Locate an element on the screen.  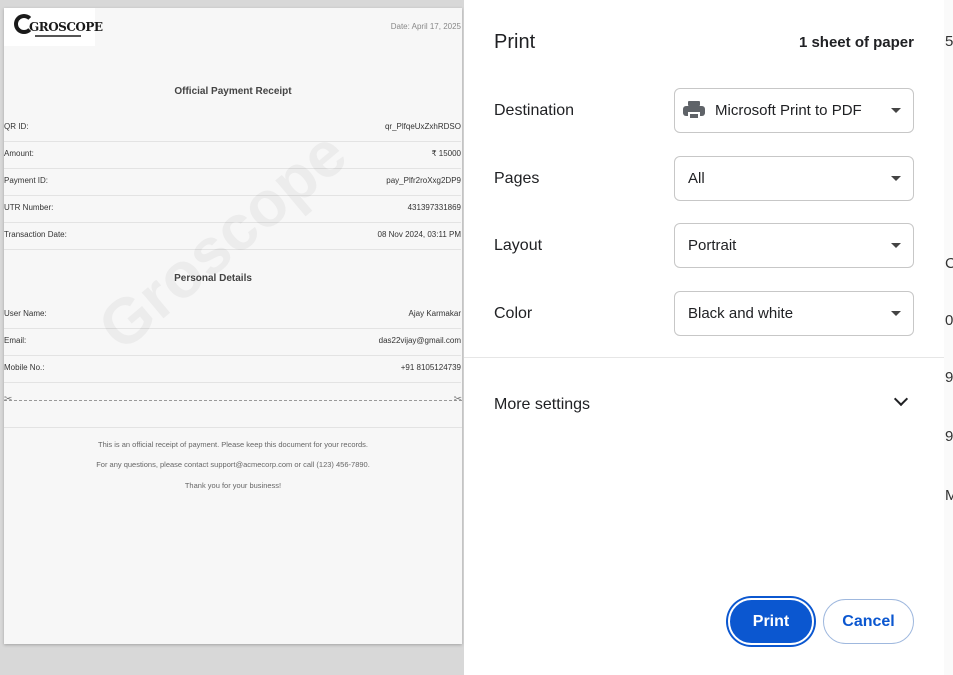
row-value: ₹ 15000 is located at coordinates (446, 153).